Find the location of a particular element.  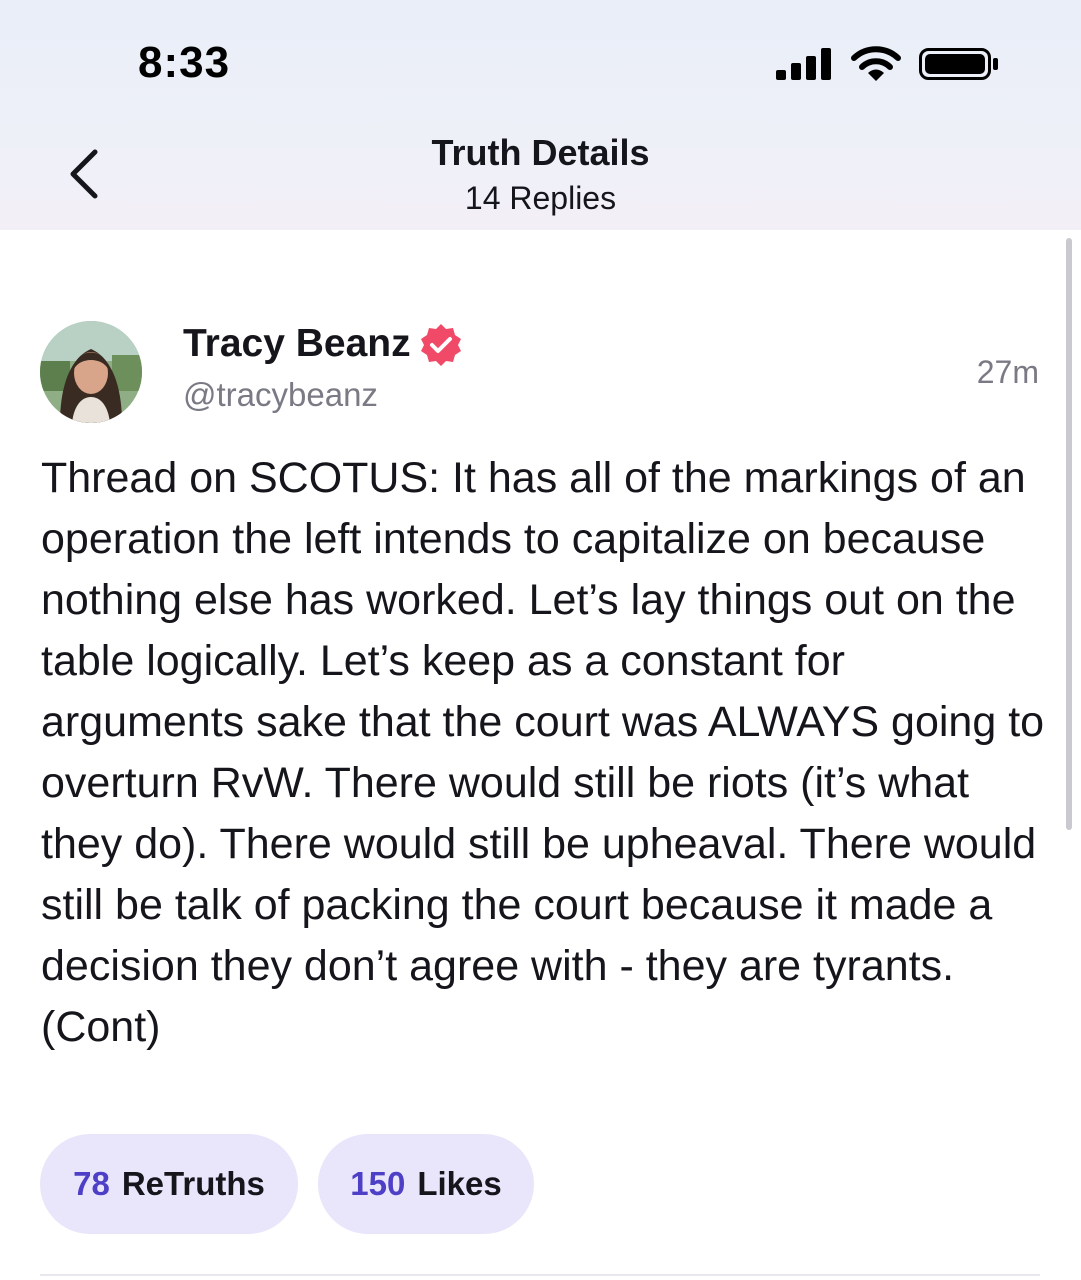

likes-label: Likes is located at coordinates (459, 1183).